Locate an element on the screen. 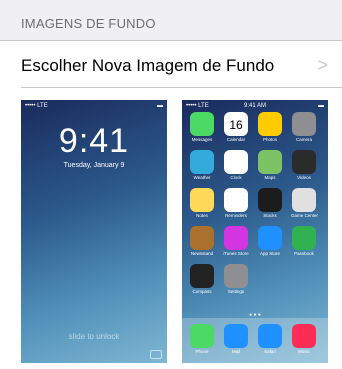  app-label: Reminders is located at coordinates (236, 215).